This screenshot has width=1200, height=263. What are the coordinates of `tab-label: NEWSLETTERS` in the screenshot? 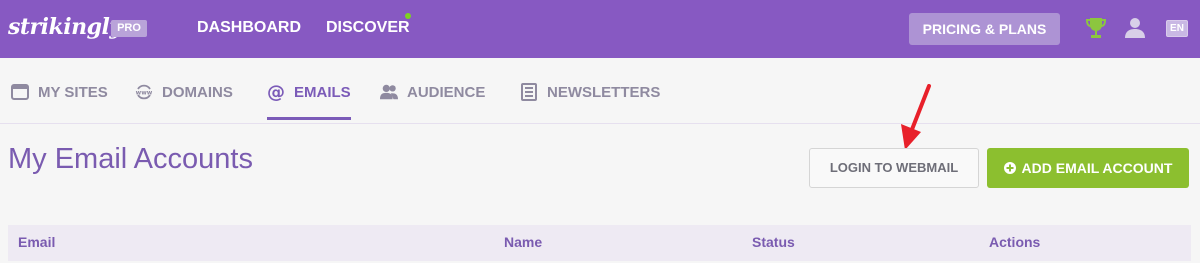 It's located at (604, 92).